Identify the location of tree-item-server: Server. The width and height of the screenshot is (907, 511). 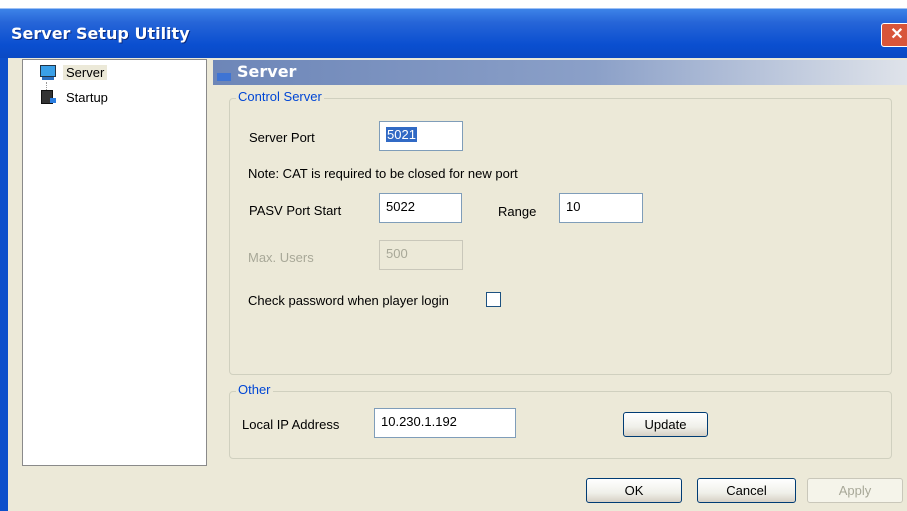
(73, 72).